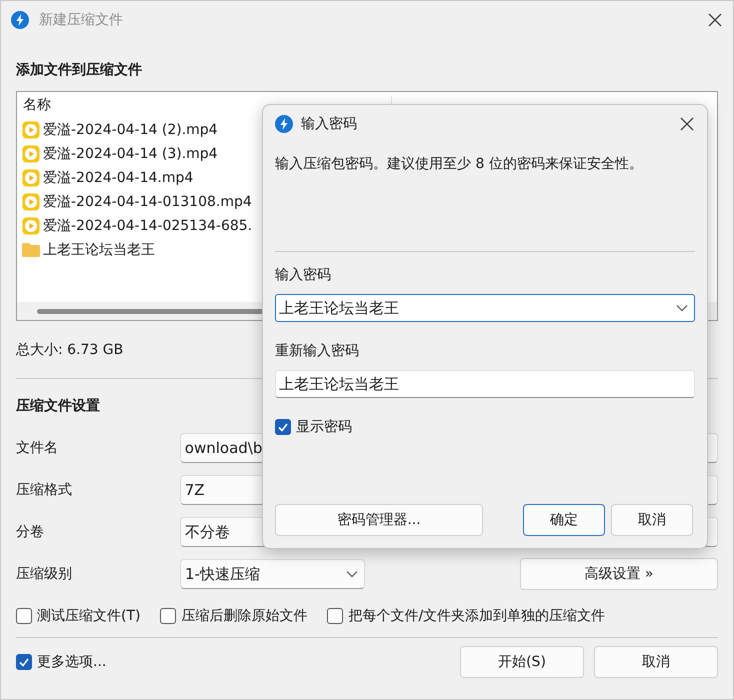 The width and height of the screenshot is (734, 700). I want to click on field-label: 重新输入密码, so click(317, 351).